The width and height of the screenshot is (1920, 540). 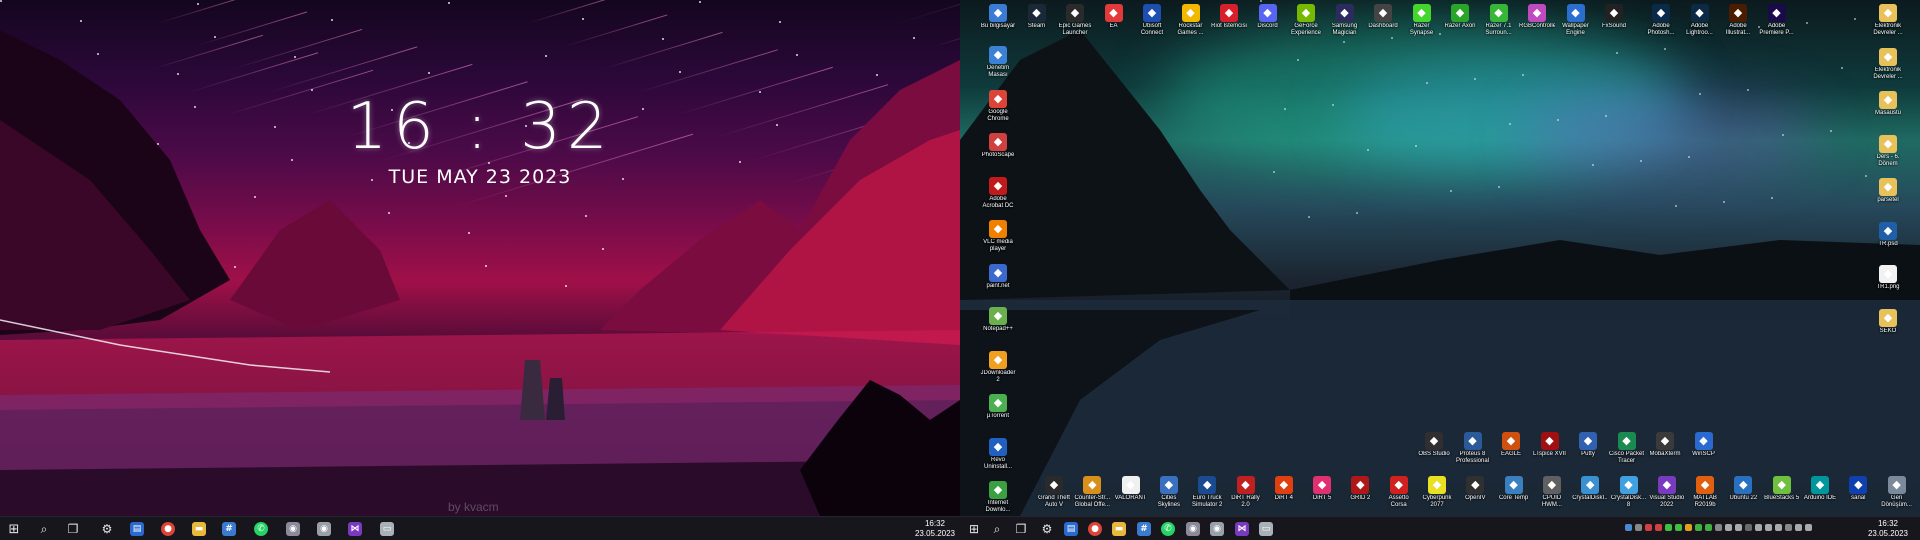 What do you see at coordinates (1037, 17) in the screenshot?
I see `desktop-shortcut: ◆ Steam` at bounding box center [1037, 17].